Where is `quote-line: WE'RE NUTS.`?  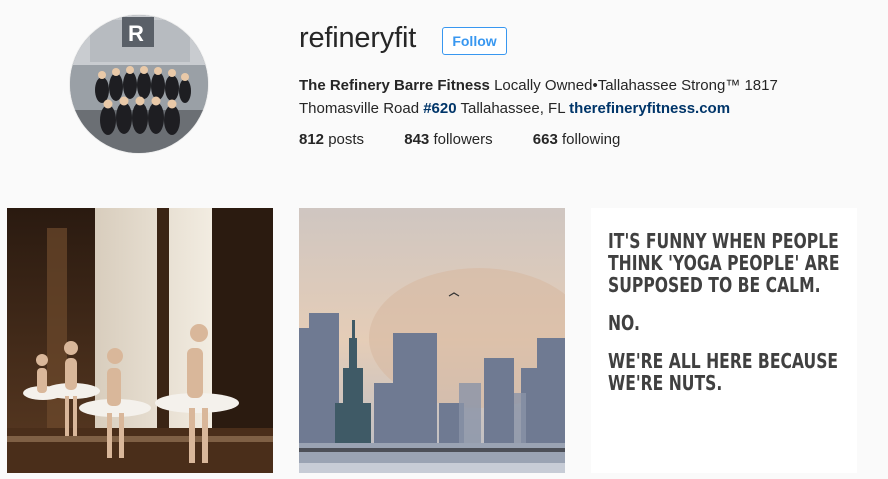 quote-line: WE'RE NUTS. is located at coordinates (665, 383).